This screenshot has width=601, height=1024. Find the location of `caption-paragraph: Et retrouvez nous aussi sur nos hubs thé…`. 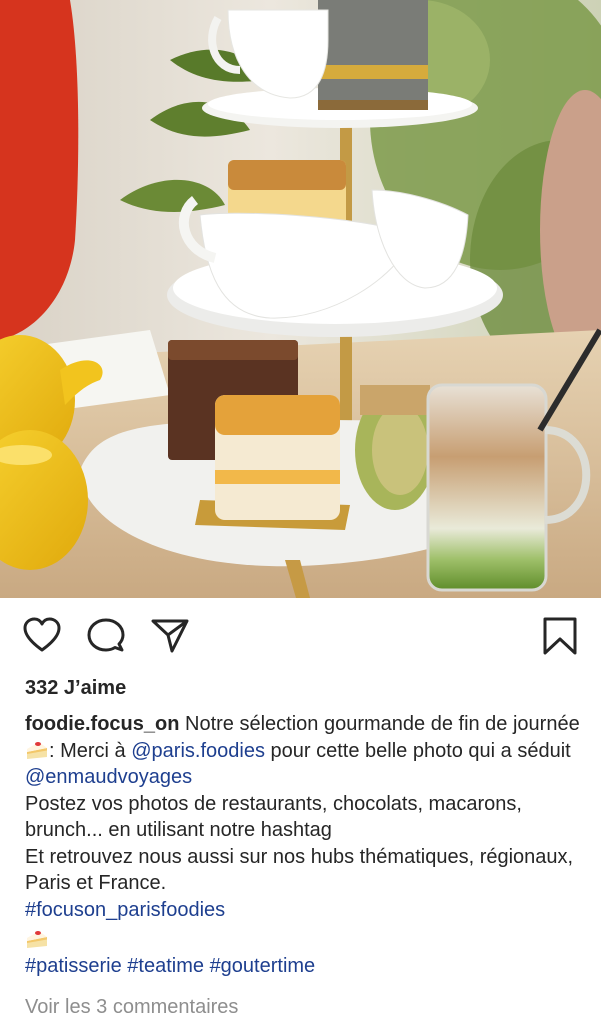

caption-paragraph: Et retrouvez nous aussi sur nos hubs thé… is located at coordinates (299, 870).